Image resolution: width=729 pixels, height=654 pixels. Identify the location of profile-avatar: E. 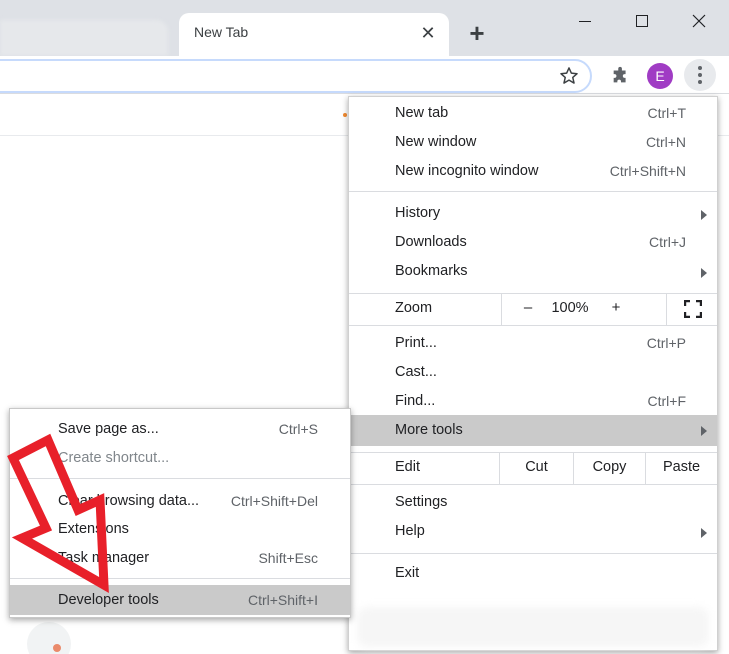
(660, 76).